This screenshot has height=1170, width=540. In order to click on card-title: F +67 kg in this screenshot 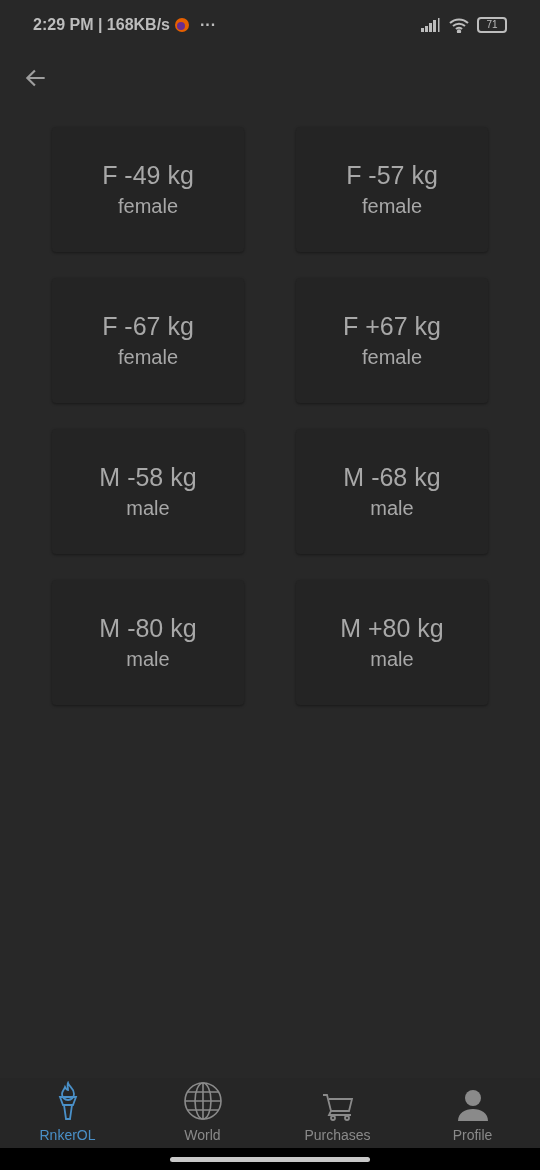, I will do `click(392, 327)`.